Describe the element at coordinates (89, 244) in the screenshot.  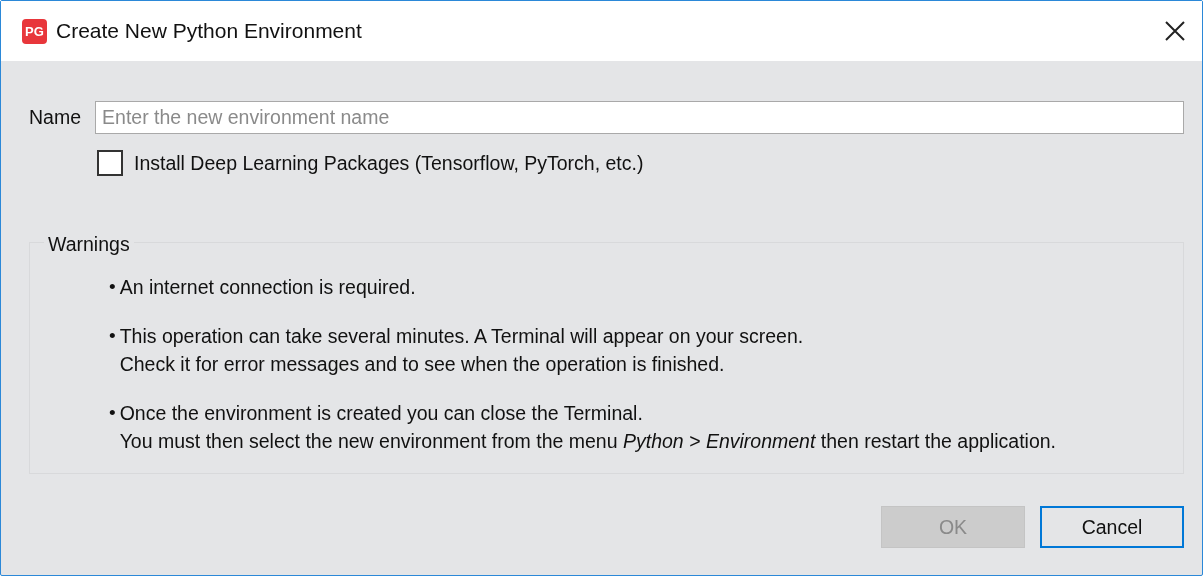
I see `group-title: Warnings` at that location.